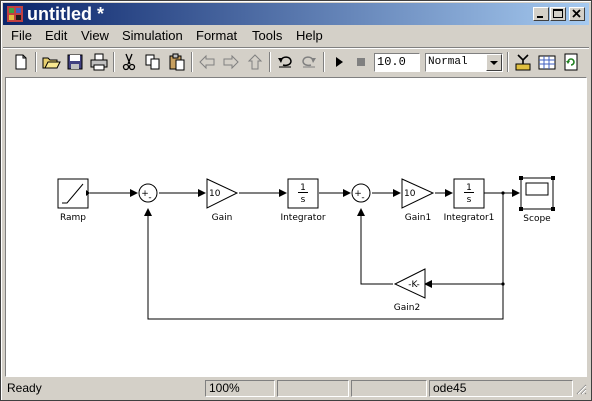 This screenshot has height=401, width=592. Describe the element at coordinates (407, 308) in the screenshot. I see `gain2-label: Gain2` at that location.